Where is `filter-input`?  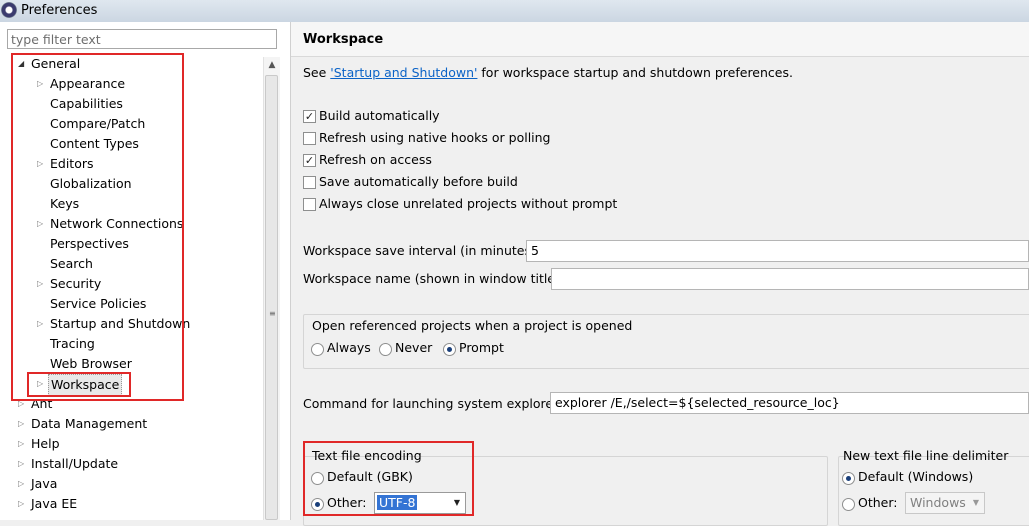 filter-input is located at coordinates (142, 39).